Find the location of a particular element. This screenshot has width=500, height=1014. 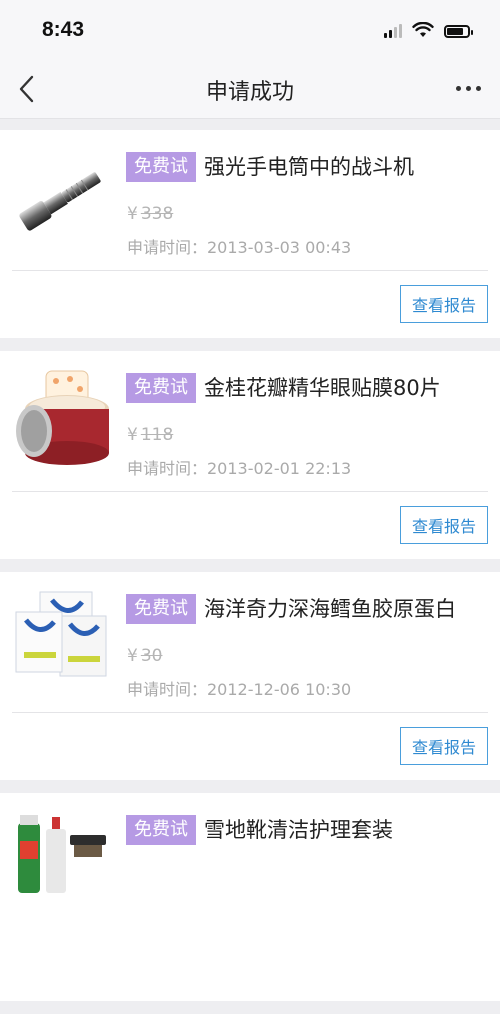

apply-time: 申请时间：2013-03-03 00:43 is located at coordinates (239, 247).